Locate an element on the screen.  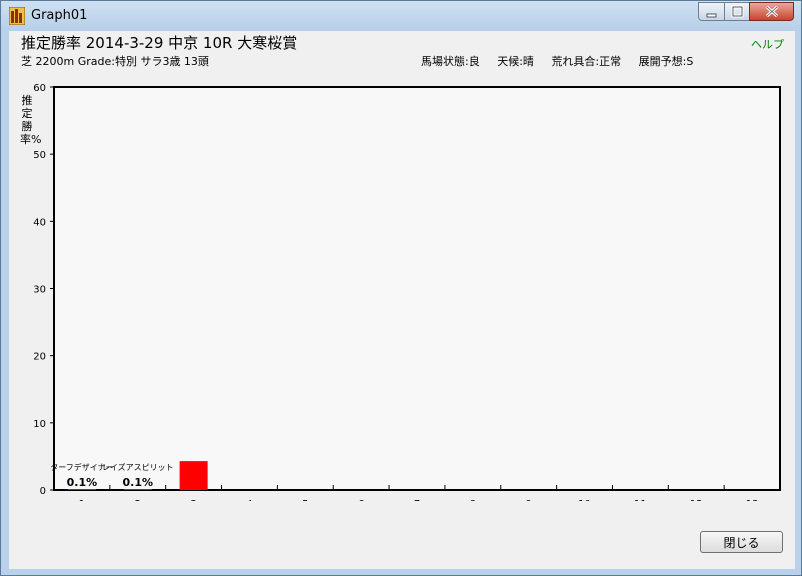
close-icon is located at coordinates (772, 11).